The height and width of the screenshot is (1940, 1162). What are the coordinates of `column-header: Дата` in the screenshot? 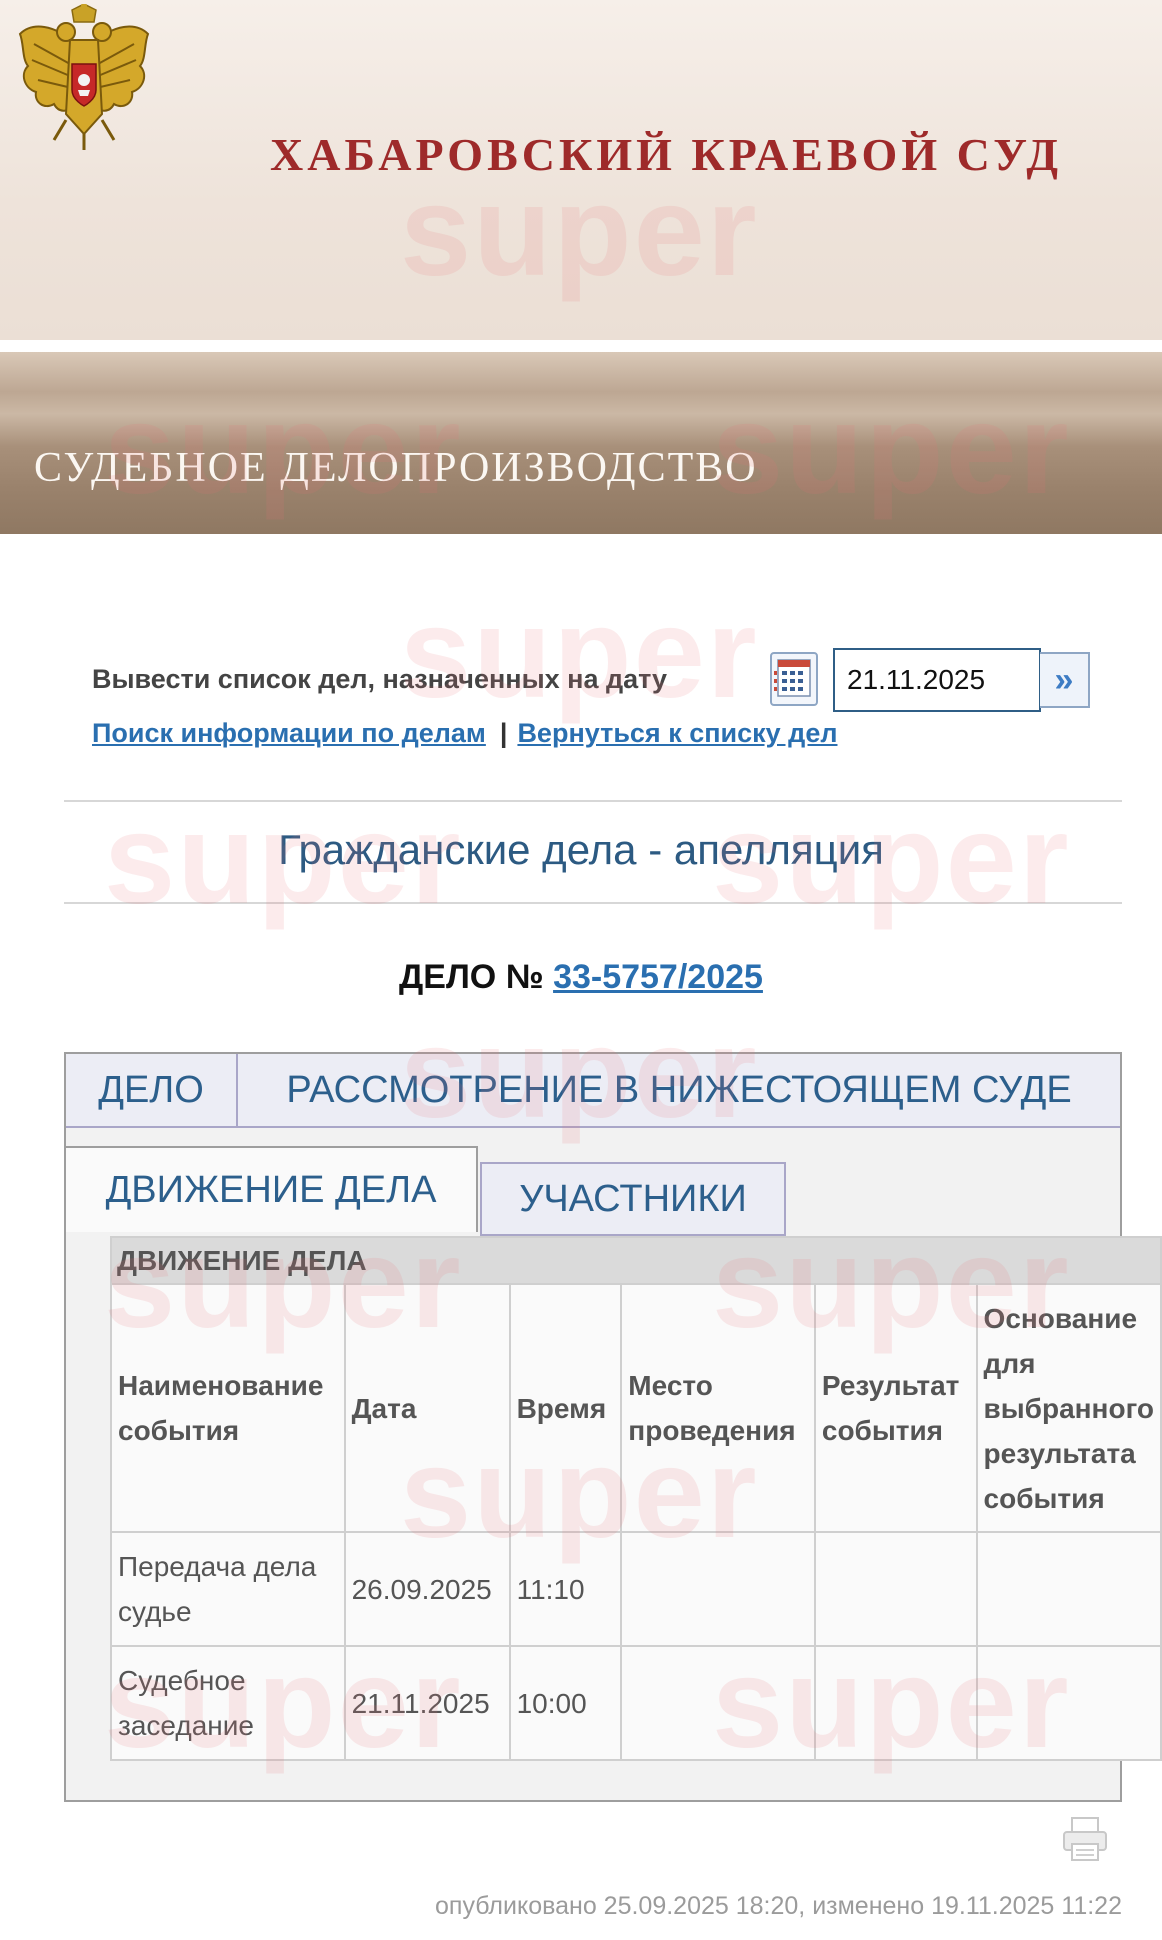 It's located at (427, 1408).